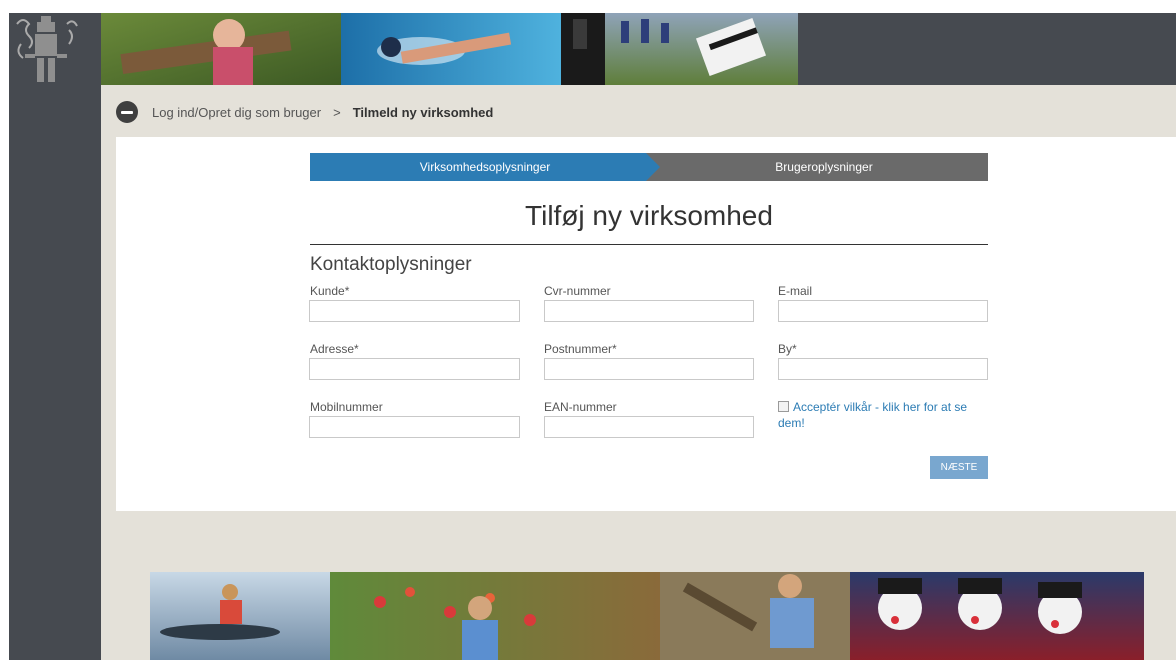 This screenshot has height=660, width=1176. I want to click on next-button: NÆSTE, so click(959, 467).